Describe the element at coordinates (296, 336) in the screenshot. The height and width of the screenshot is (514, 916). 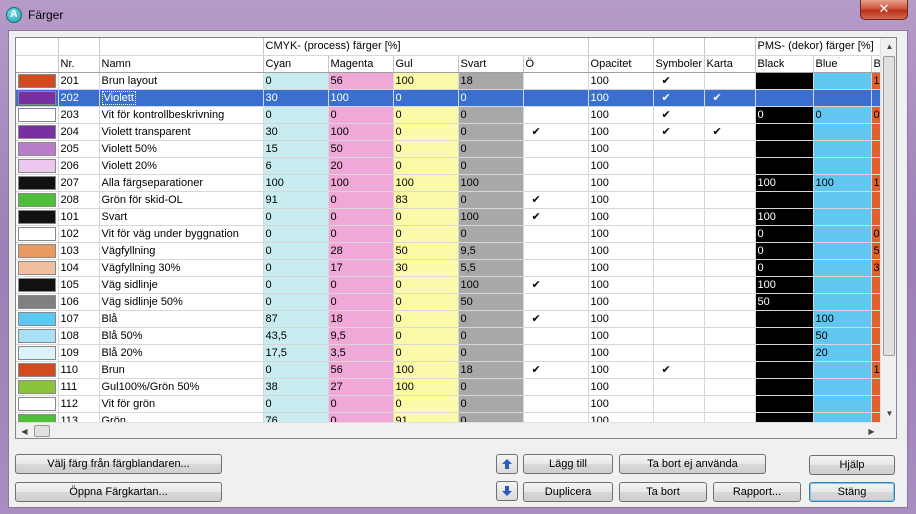
I see `cell-c: 43,5` at that location.